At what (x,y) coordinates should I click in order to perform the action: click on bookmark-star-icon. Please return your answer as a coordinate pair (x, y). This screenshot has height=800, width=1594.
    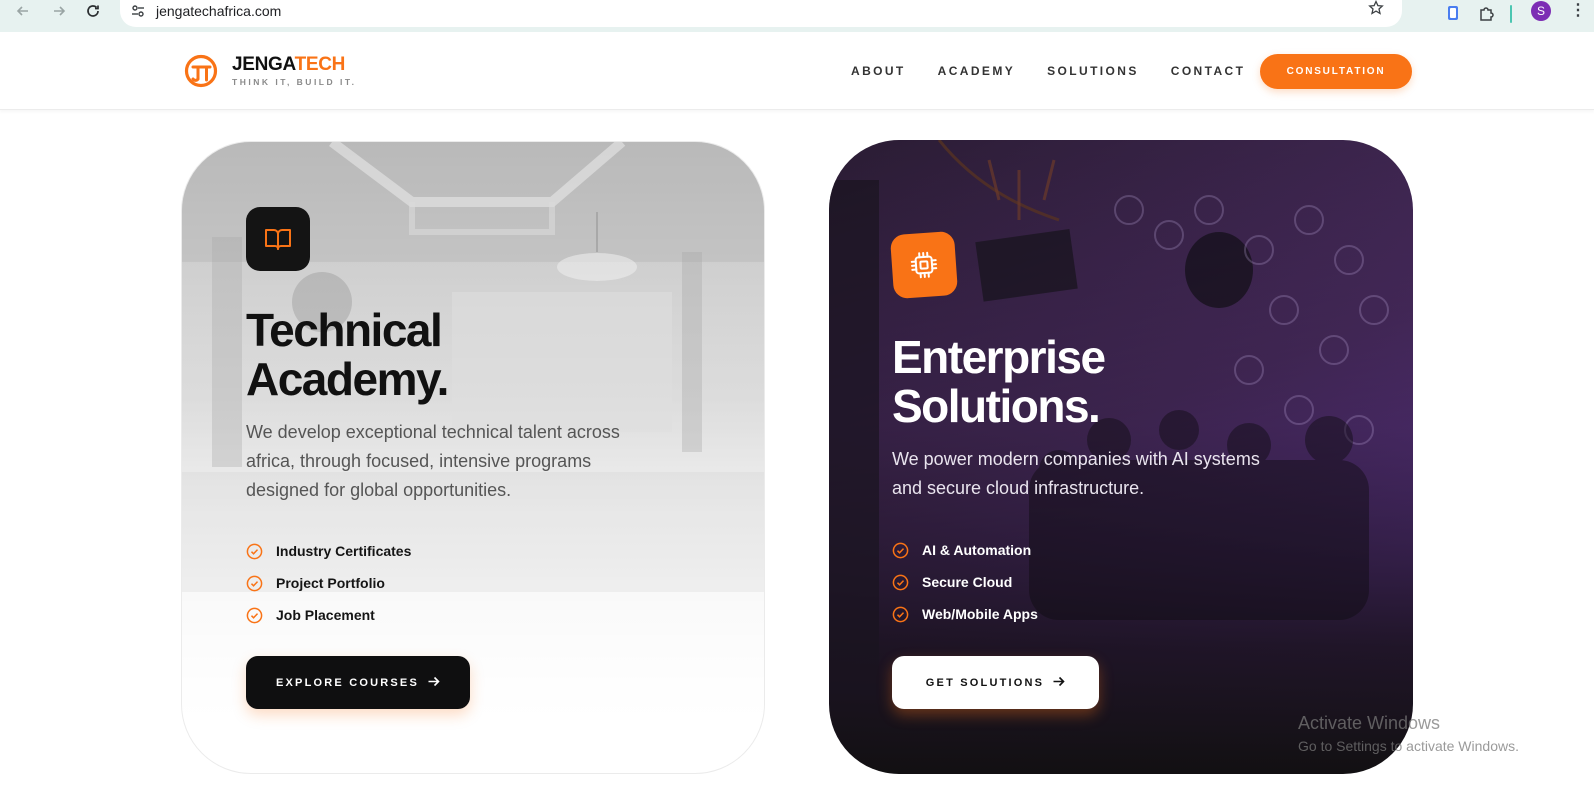
    Looking at the image, I should click on (1376, 8).